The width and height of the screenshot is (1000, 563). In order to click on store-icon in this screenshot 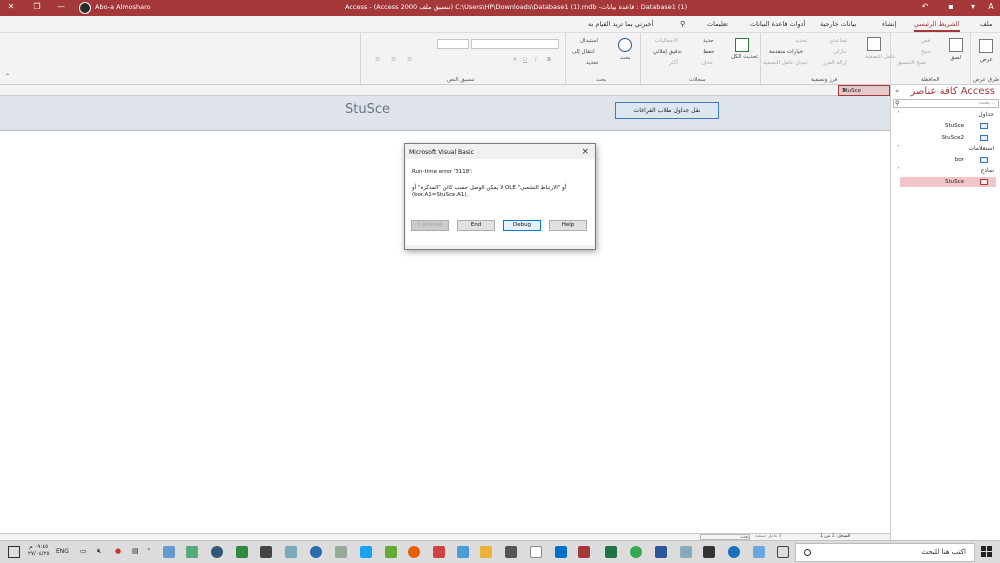, I will do `click(709, 552)`.